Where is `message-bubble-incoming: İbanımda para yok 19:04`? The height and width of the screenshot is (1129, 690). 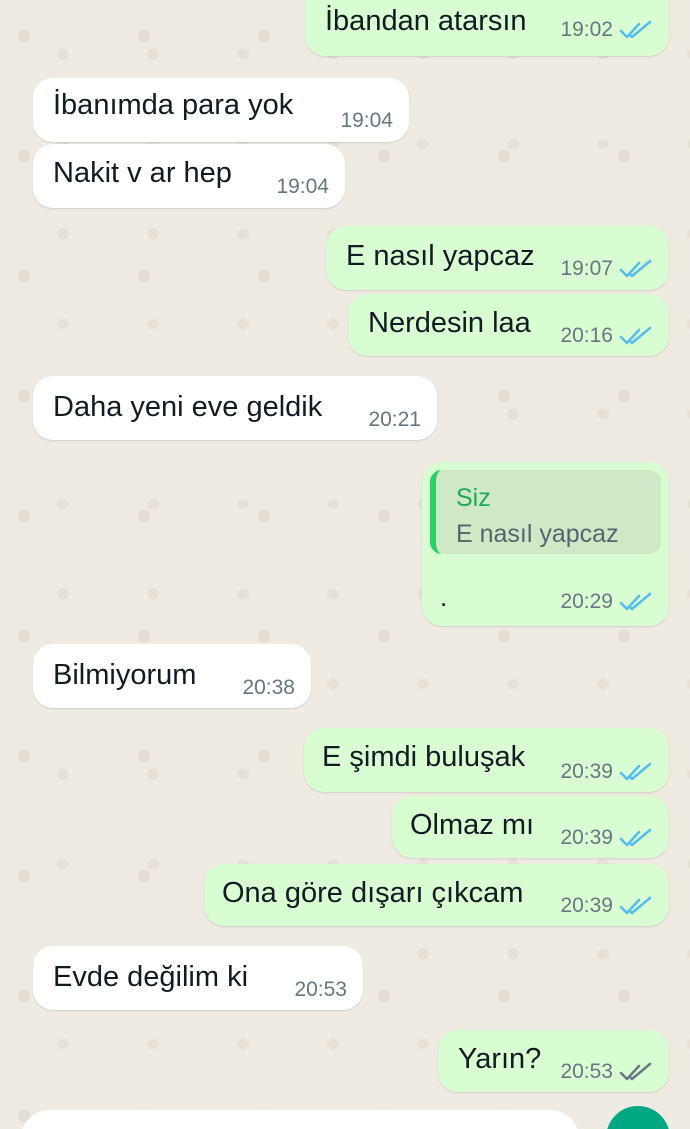
message-bubble-incoming: İbanımda para yok 19:04 is located at coordinates (221, 110).